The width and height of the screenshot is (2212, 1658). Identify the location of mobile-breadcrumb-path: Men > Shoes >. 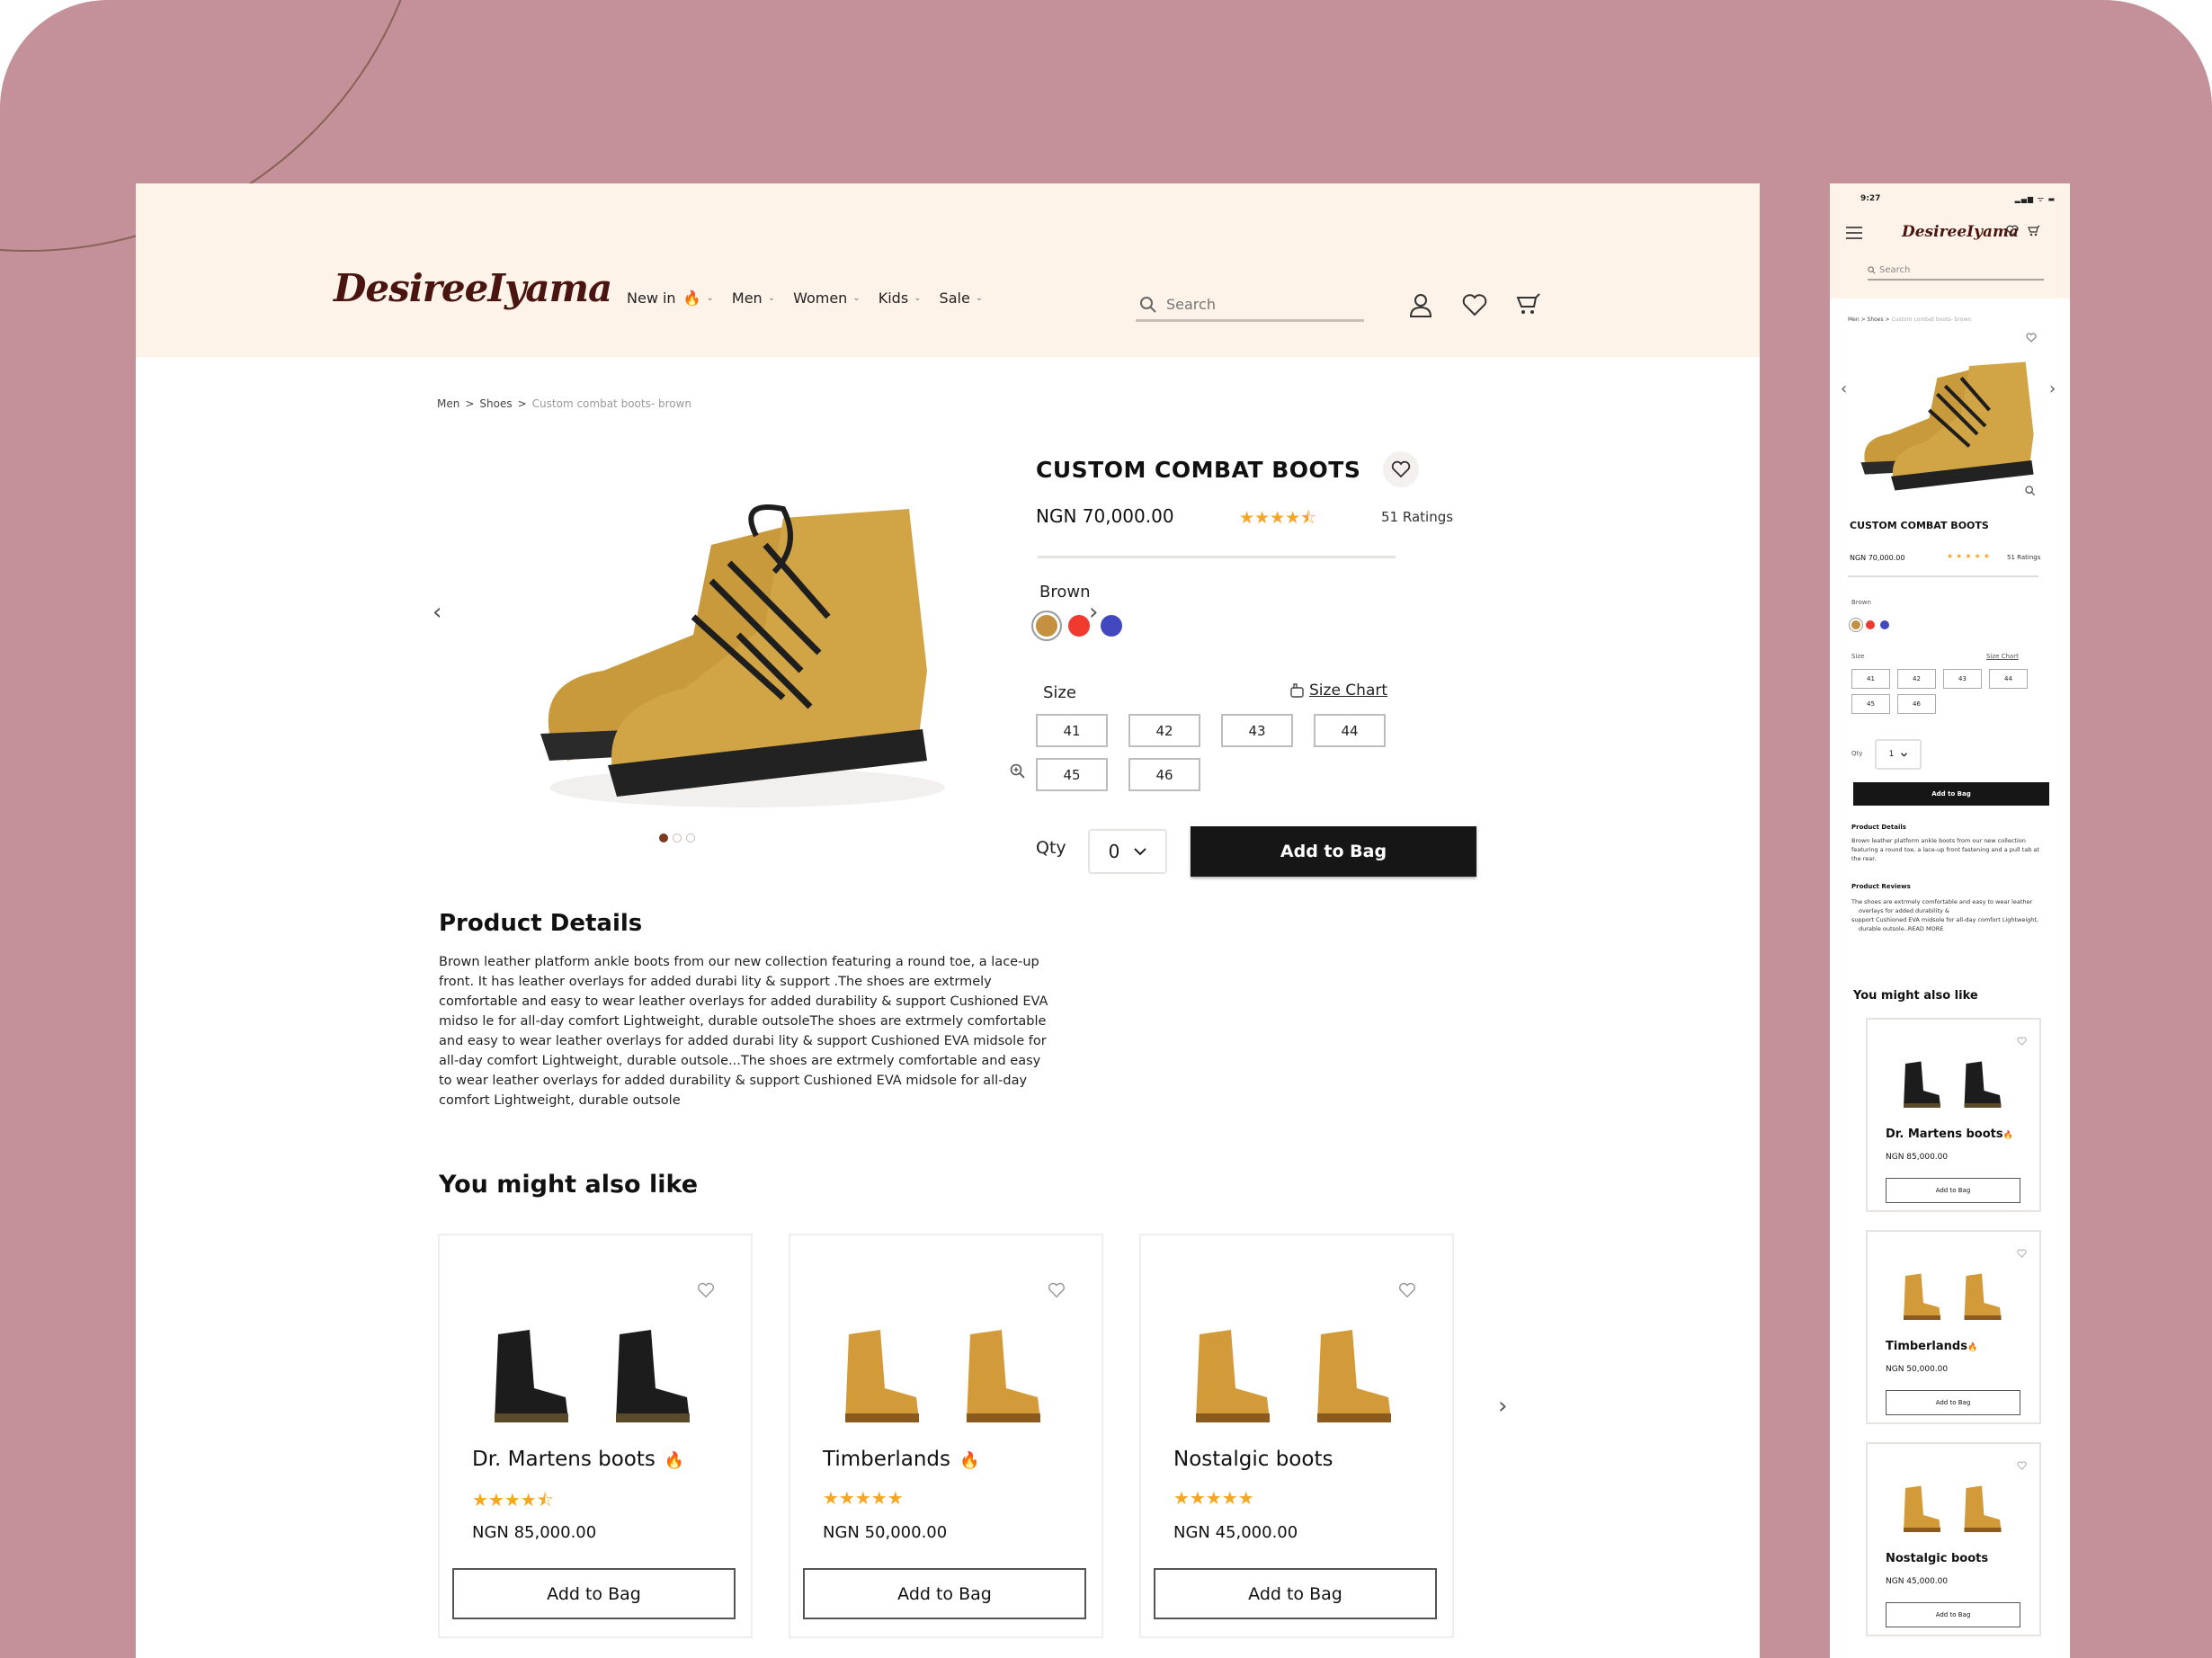
(1869, 319).